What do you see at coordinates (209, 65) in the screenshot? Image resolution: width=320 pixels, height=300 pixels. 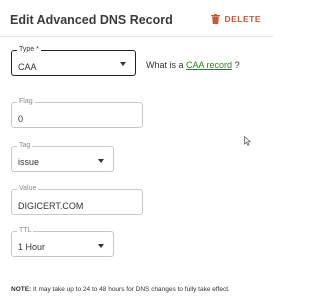 I see `caa-record-link: CAA record` at bounding box center [209, 65].